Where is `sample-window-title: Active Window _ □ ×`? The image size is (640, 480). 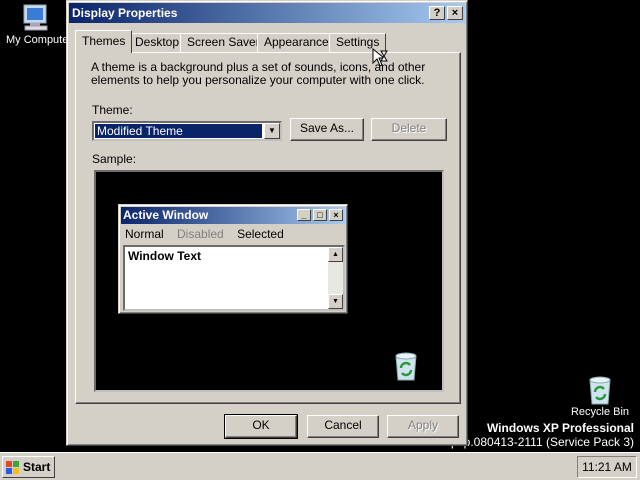
sample-window-title: Active Window _ □ × is located at coordinates (233, 215).